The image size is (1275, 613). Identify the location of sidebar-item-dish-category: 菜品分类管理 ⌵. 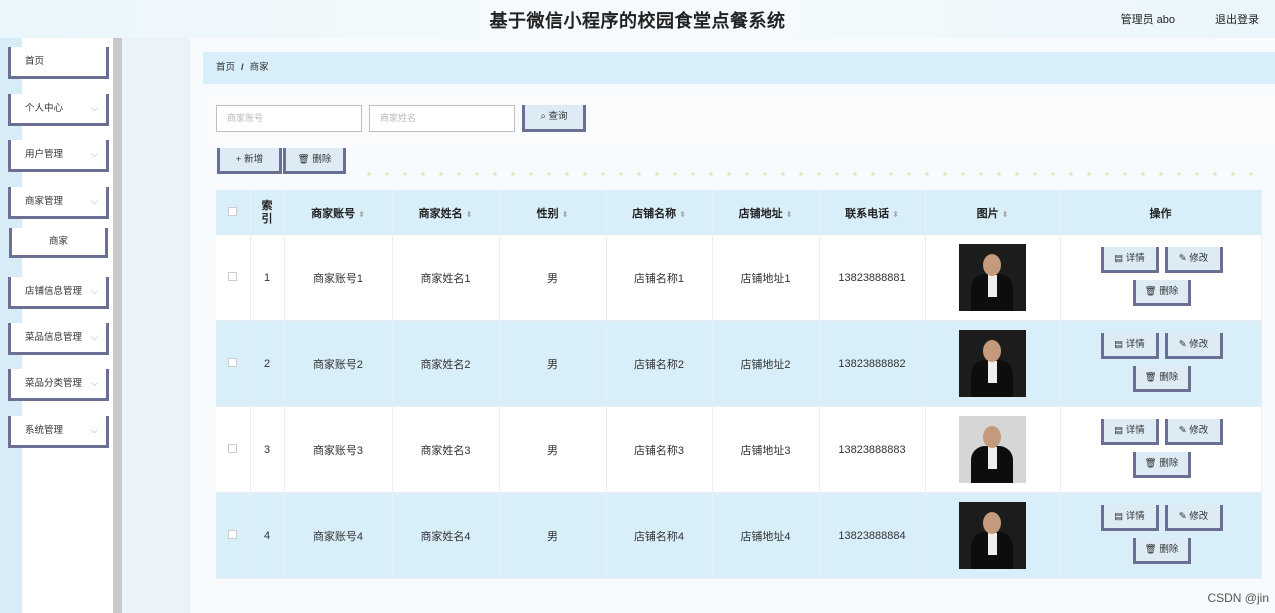
(58, 385).